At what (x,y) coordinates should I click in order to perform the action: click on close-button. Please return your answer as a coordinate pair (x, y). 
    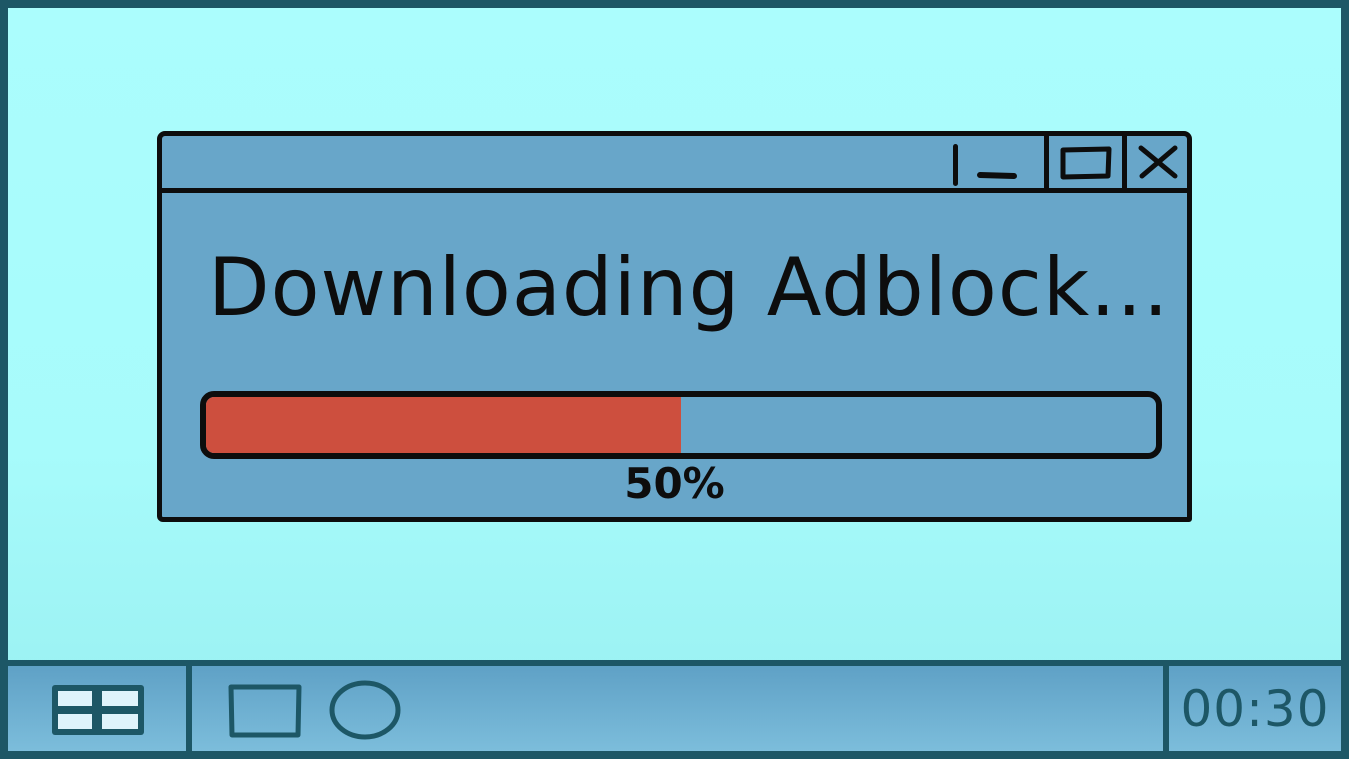
    Looking at the image, I should click on (1157, 162).